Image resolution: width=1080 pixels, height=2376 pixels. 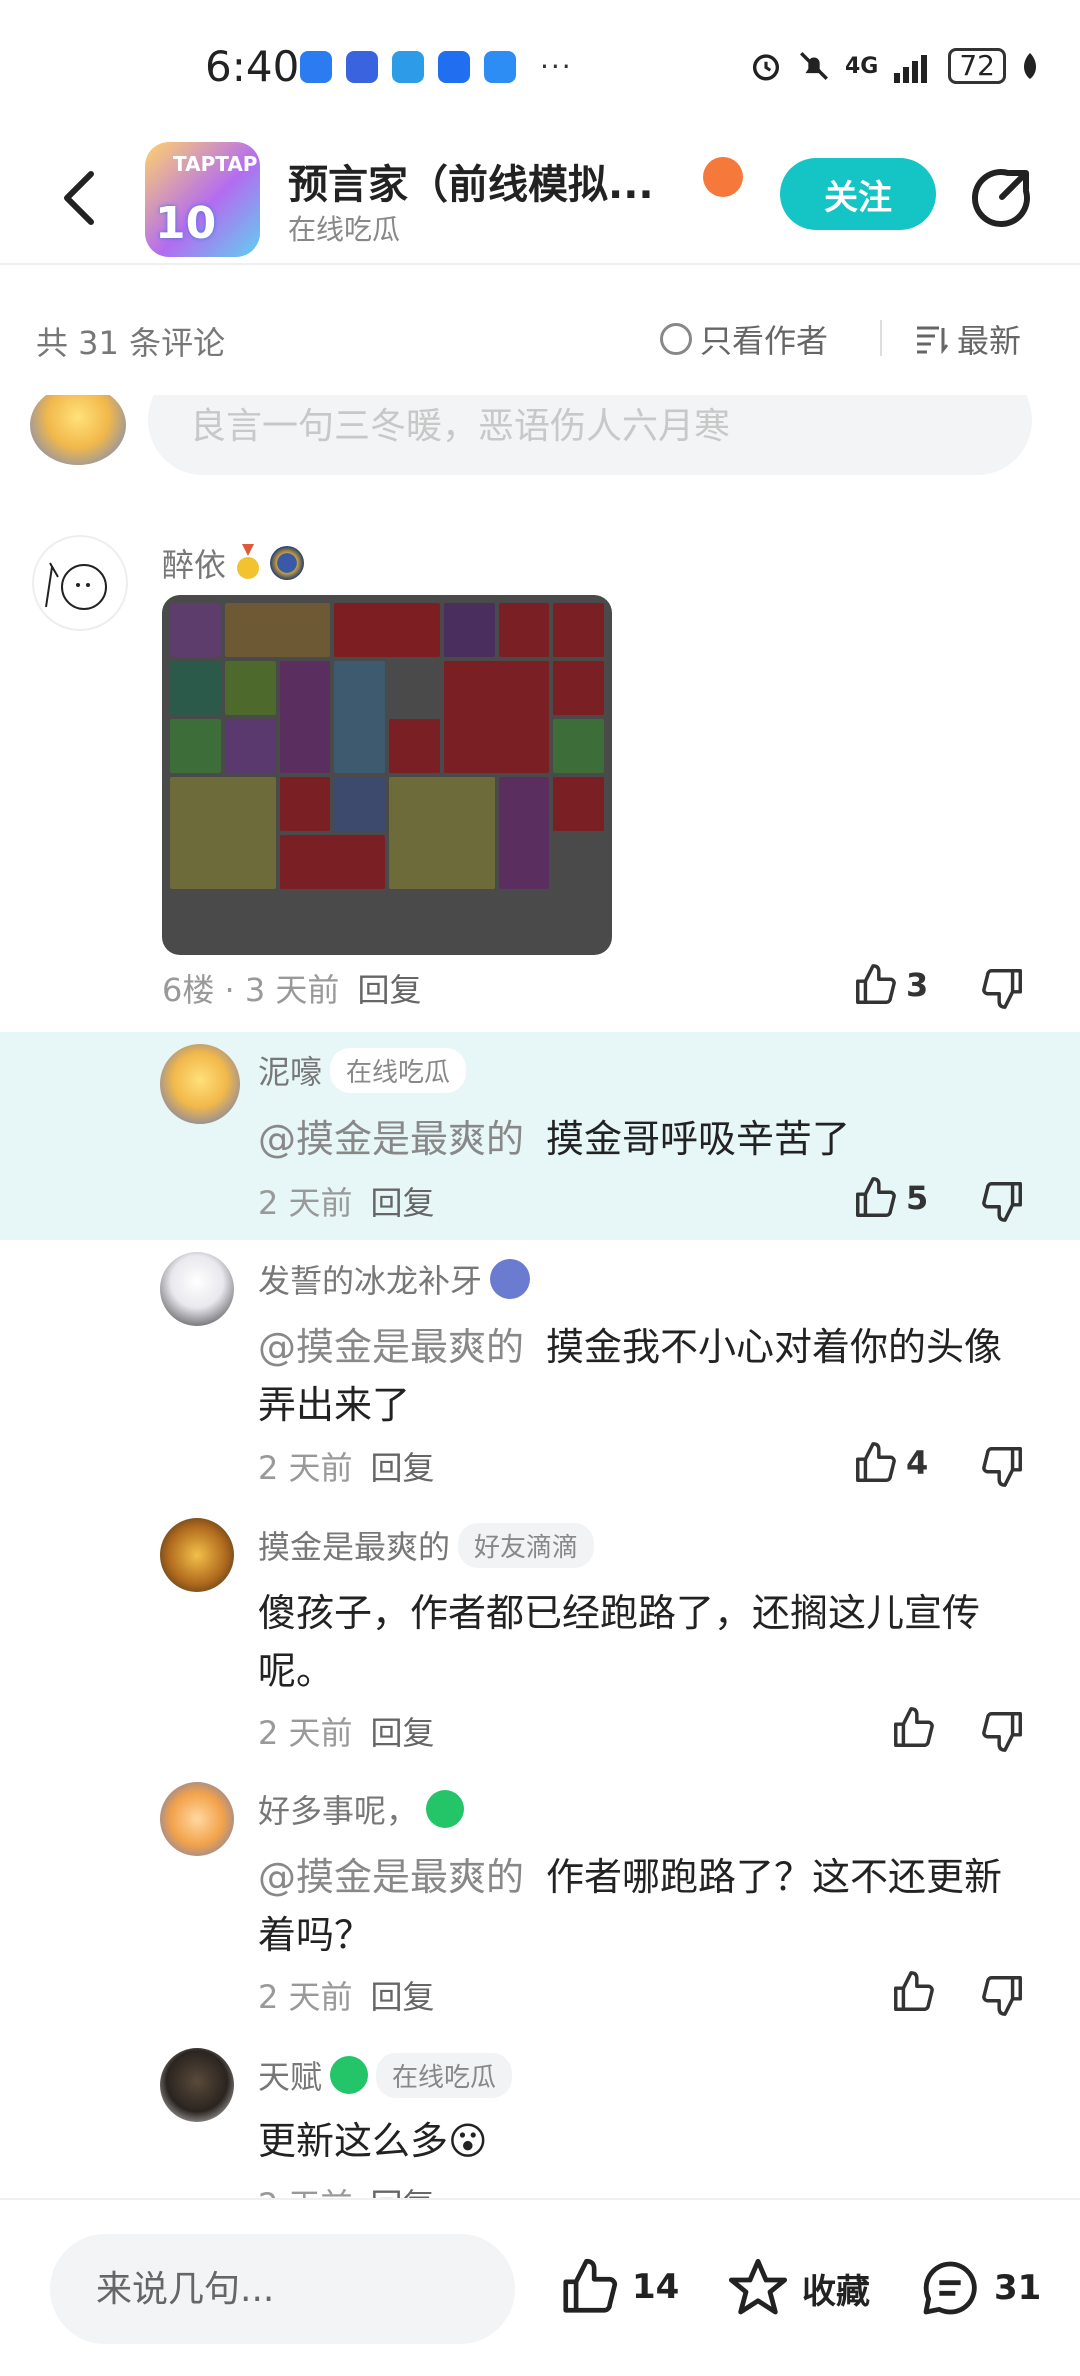 I want to click on follow-button: 关注, so click(x=858, y=194).